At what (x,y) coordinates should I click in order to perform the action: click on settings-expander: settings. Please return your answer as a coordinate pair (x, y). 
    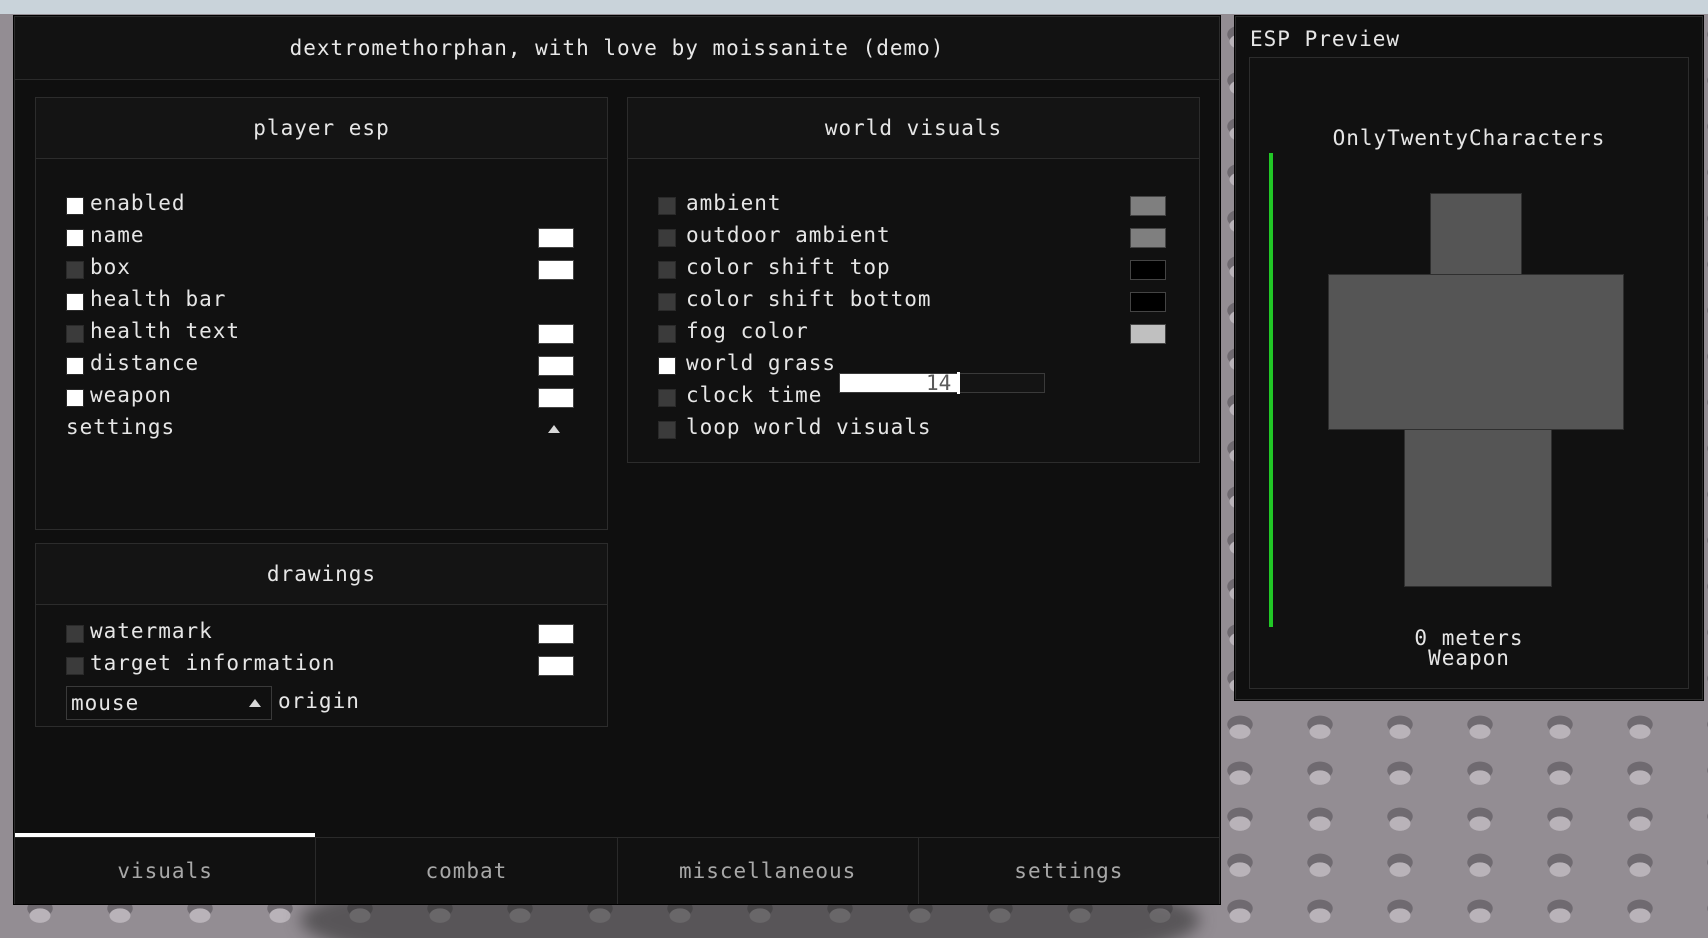
    Looking at the image, I should click on (321, 429).